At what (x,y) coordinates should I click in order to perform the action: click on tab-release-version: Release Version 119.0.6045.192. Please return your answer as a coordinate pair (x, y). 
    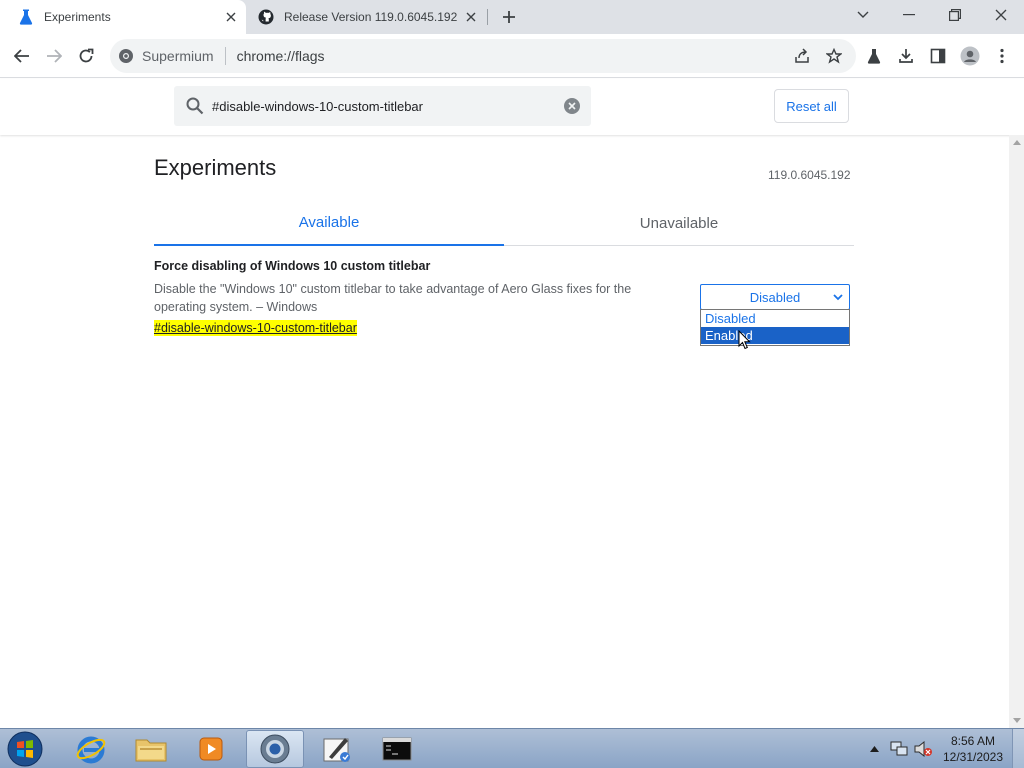
    Looking at the image, I should click on (367, 17).